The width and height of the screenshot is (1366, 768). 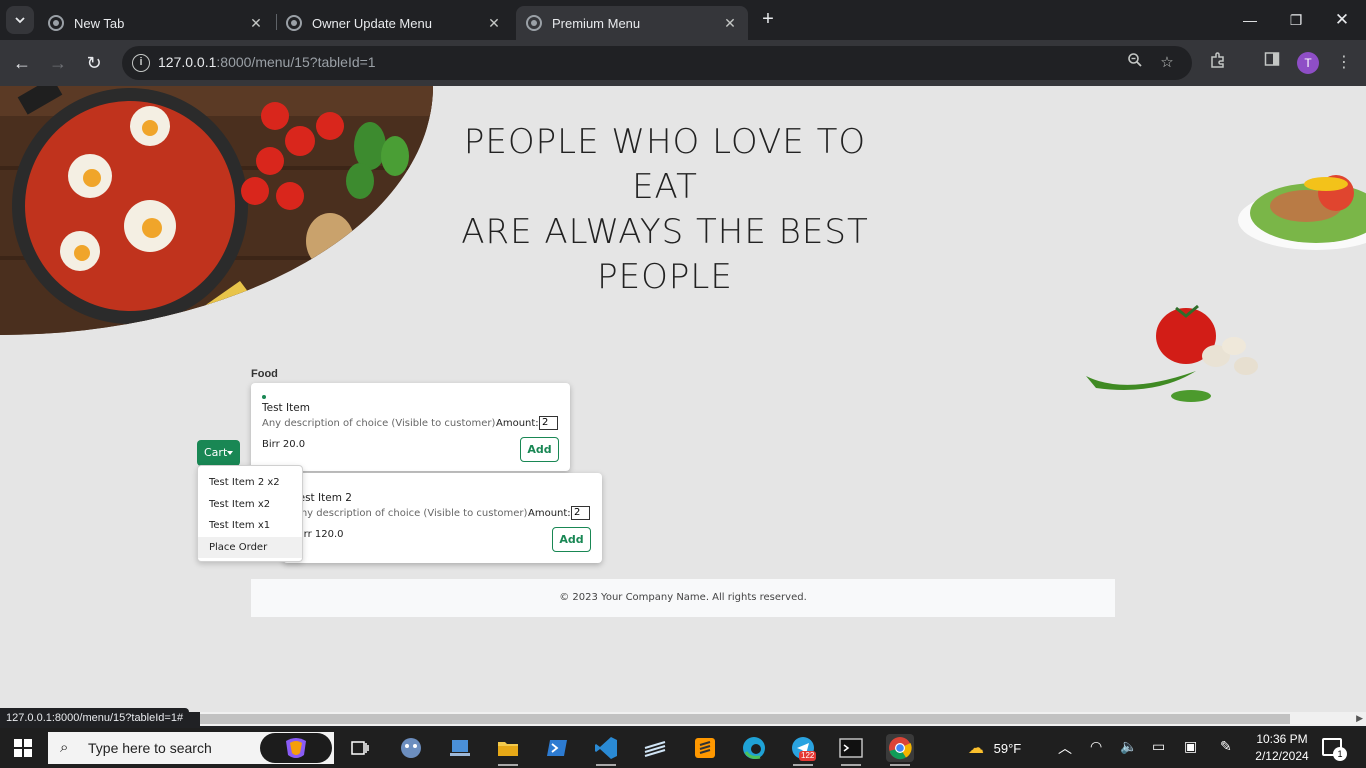 What do you see at coordinates (372, 23) in the screenshot?
I see `tab-title: Owner Update Menu` at bounding box center [372, 23].